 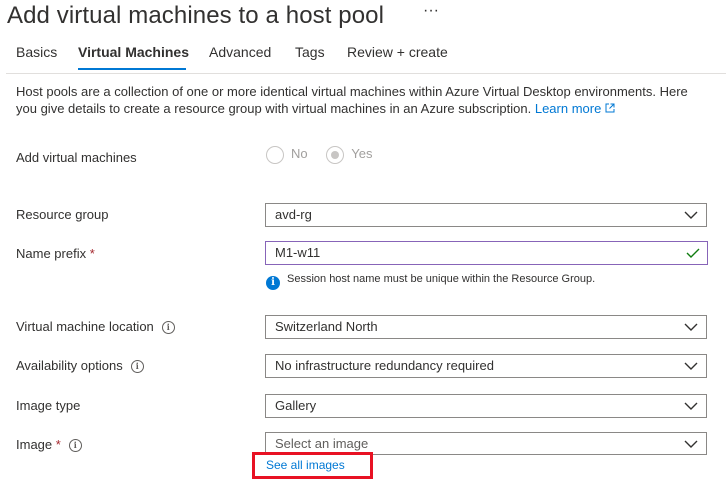 I want to click on add-vms-radio-group: No Yes, so click(x=319, y=155).